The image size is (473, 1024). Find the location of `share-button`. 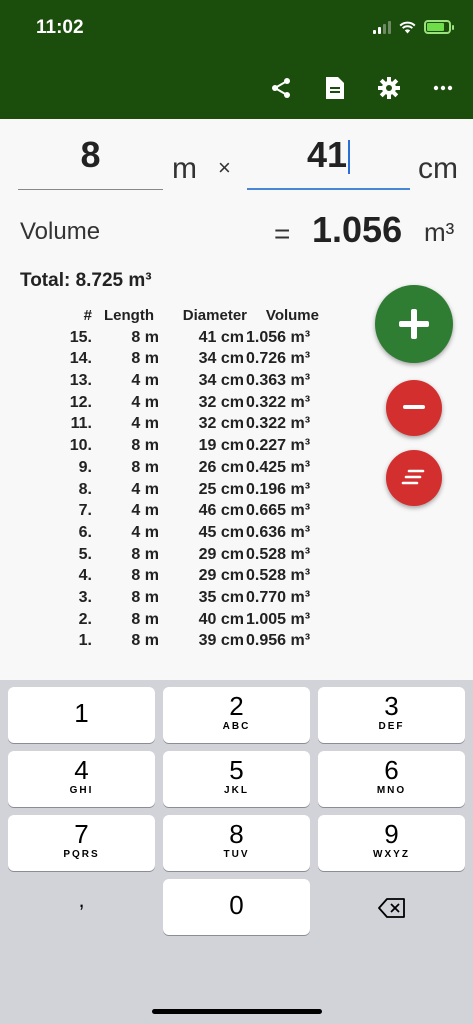

share-button is located at coordinates (281, 88).